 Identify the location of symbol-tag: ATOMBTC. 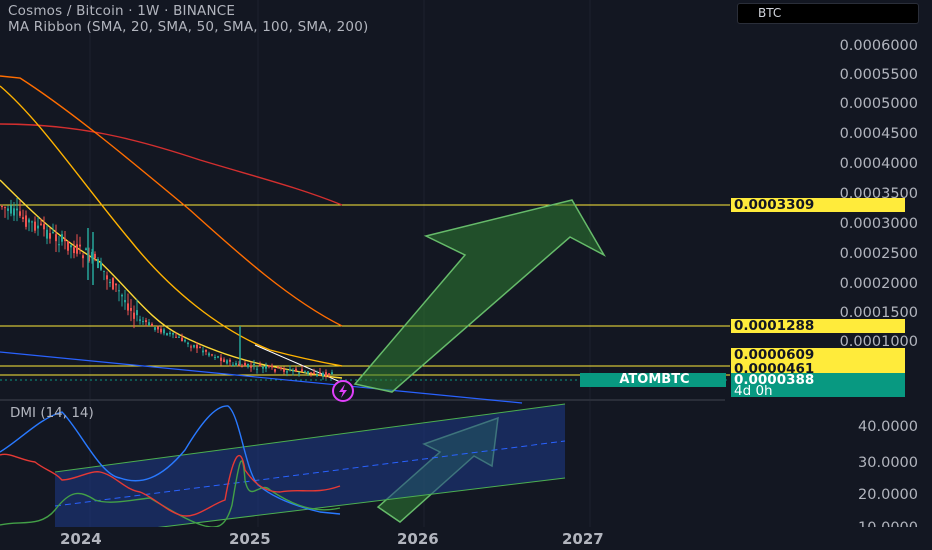
(653, 380).